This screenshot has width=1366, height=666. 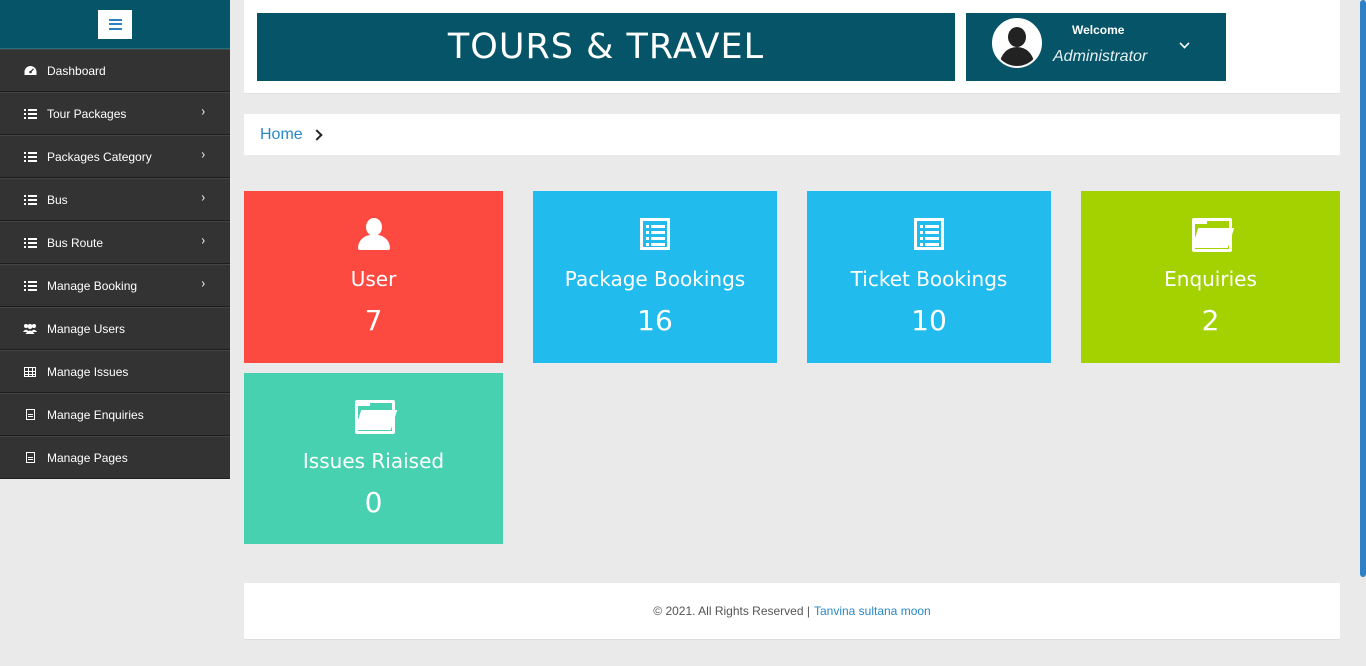 I want to click on top-header: TOURS & TRAVEL Welcome Administrator, so click(x=792, y=47).